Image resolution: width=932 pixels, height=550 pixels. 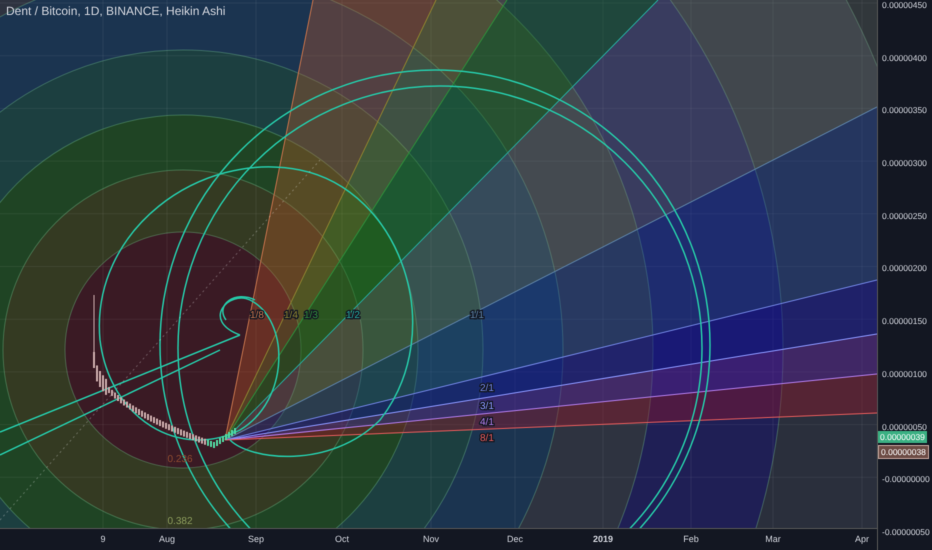 What do you see at coordinates (691, 539) in the screenshot?
I see `time-tick-label: Feb` at bounding box center [691, 539].